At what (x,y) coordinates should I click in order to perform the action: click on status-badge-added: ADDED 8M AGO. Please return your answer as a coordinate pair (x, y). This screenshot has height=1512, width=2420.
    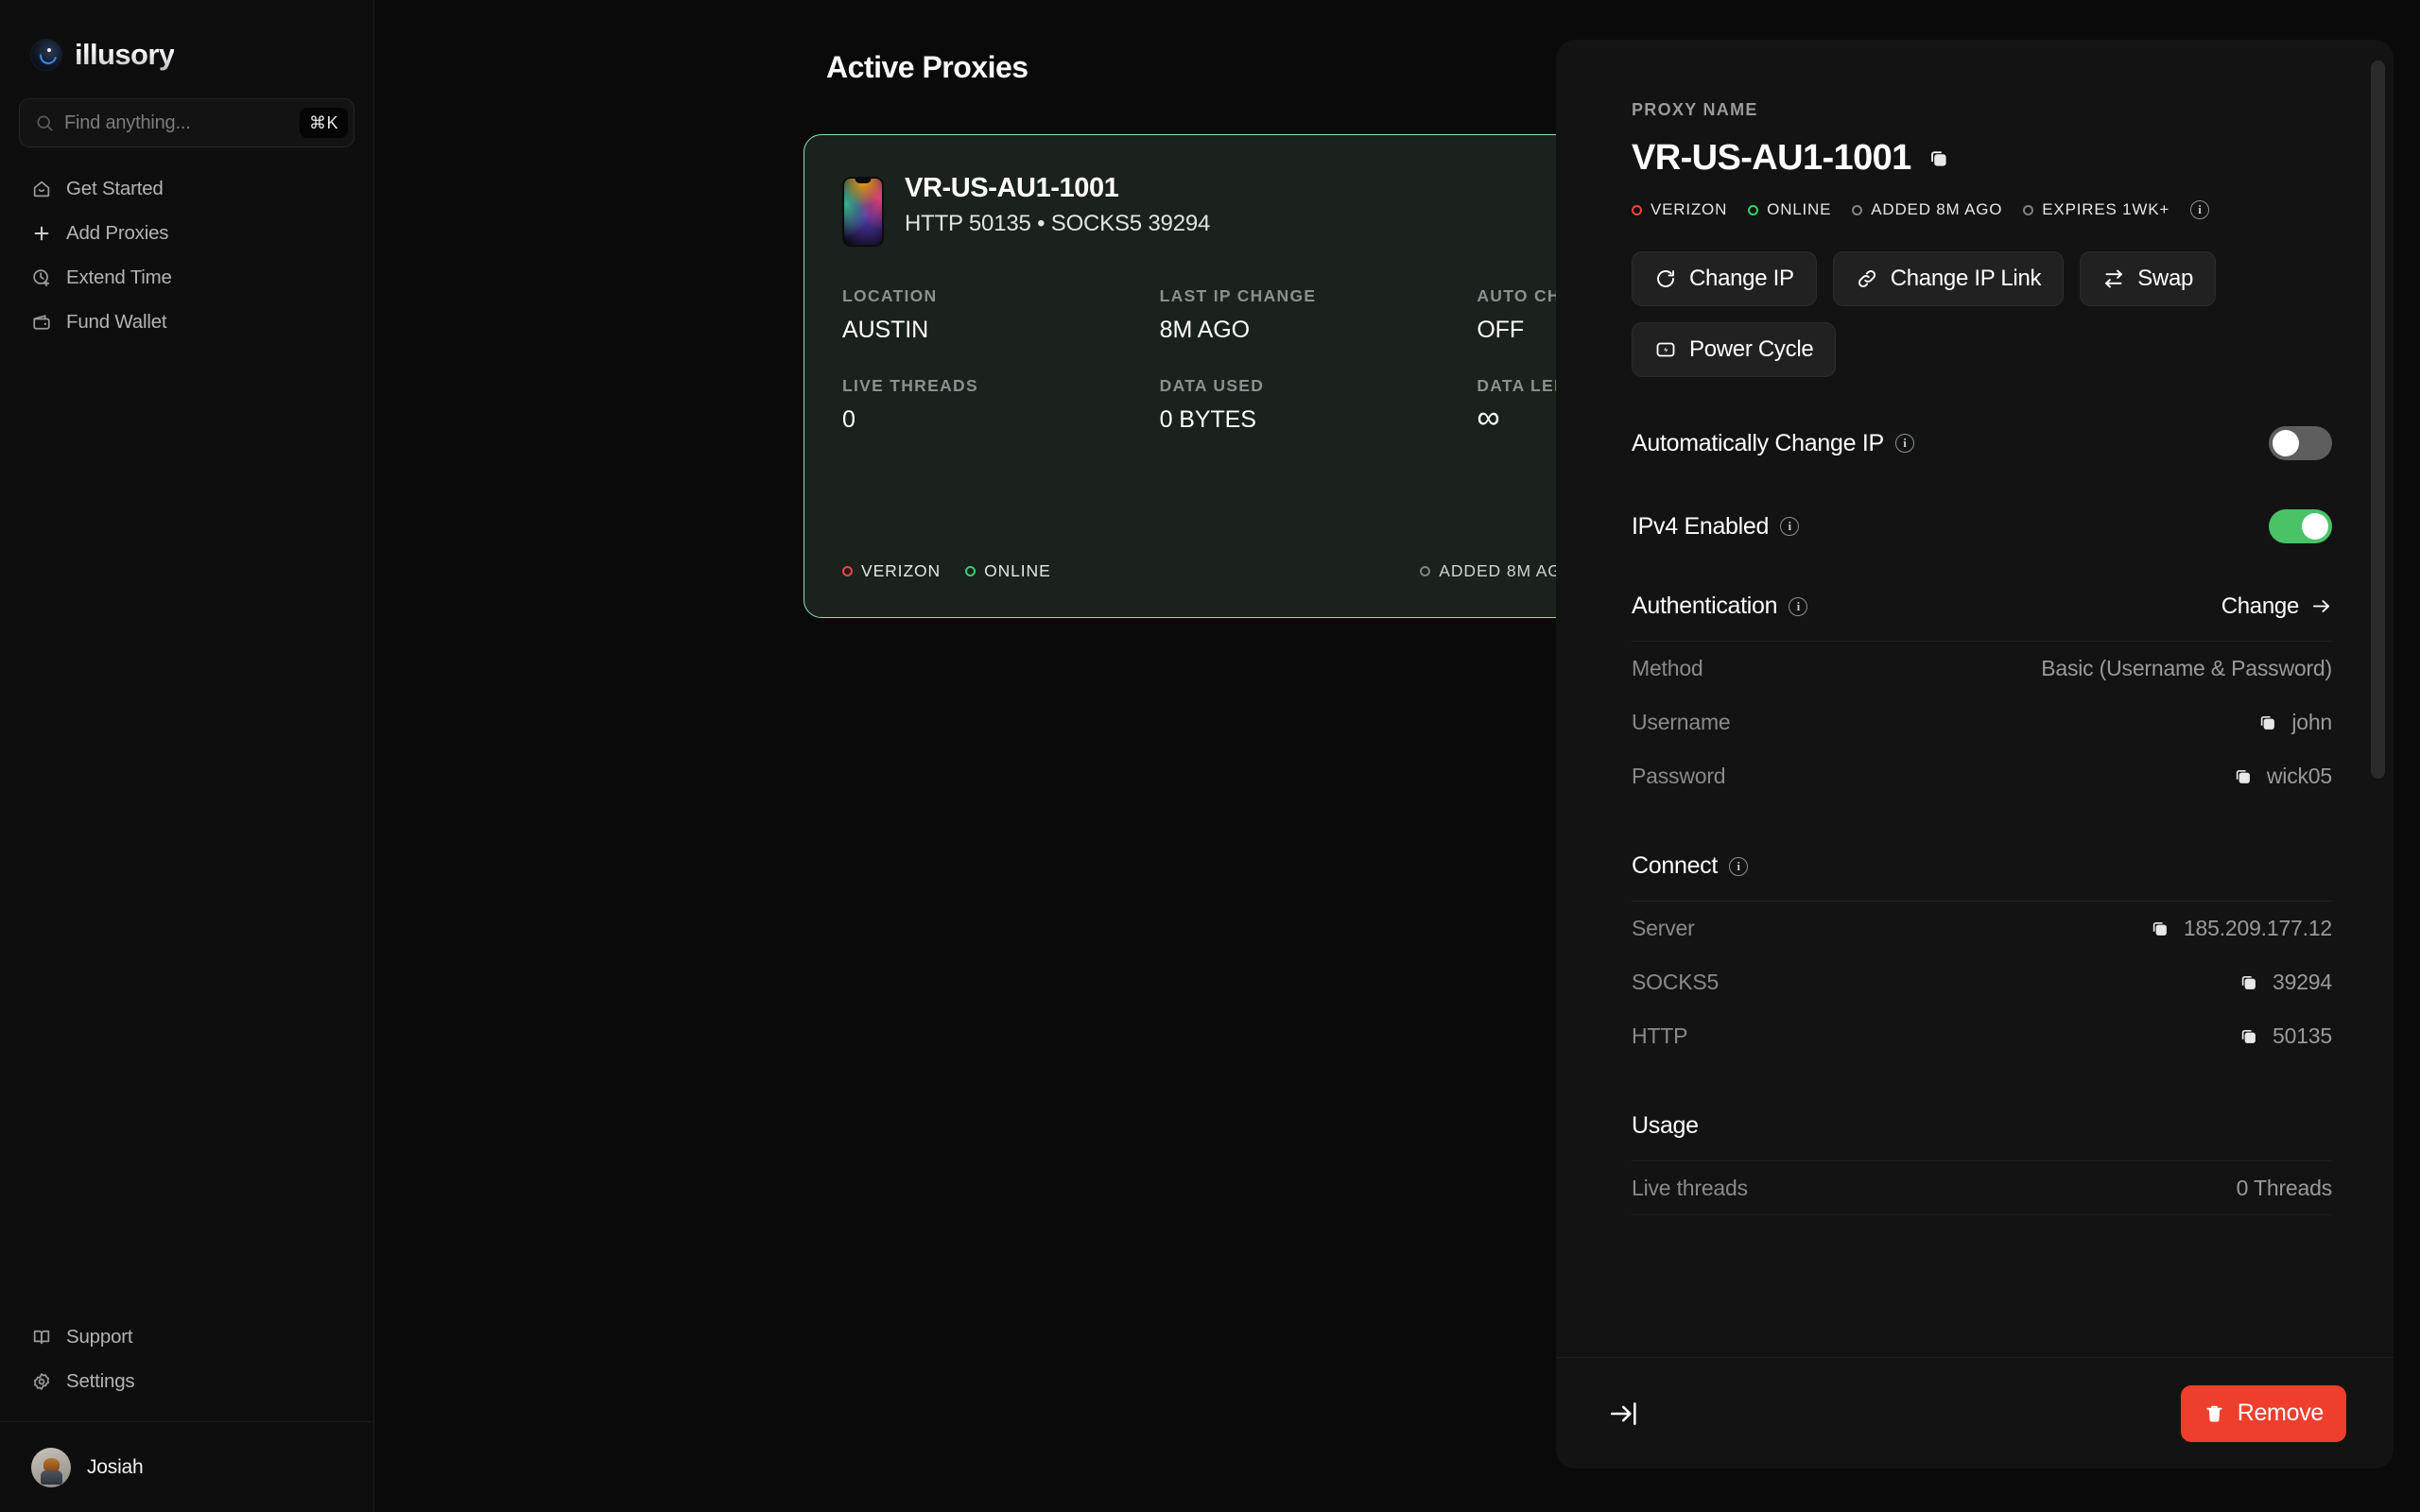
    Looking at the image, I should click on (1927, 209).